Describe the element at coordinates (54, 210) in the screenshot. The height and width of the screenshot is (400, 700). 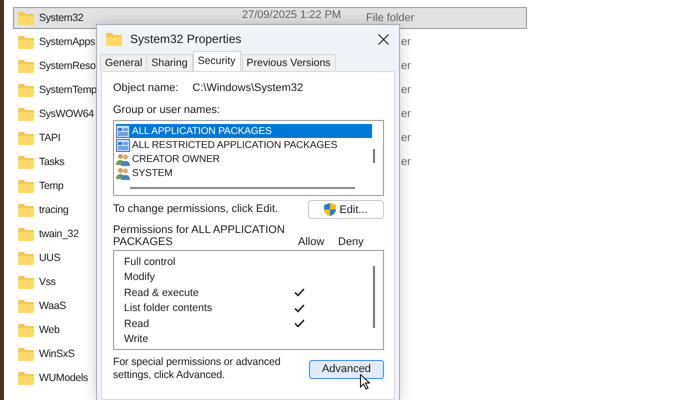
I see `file-name: tracing` at that location.